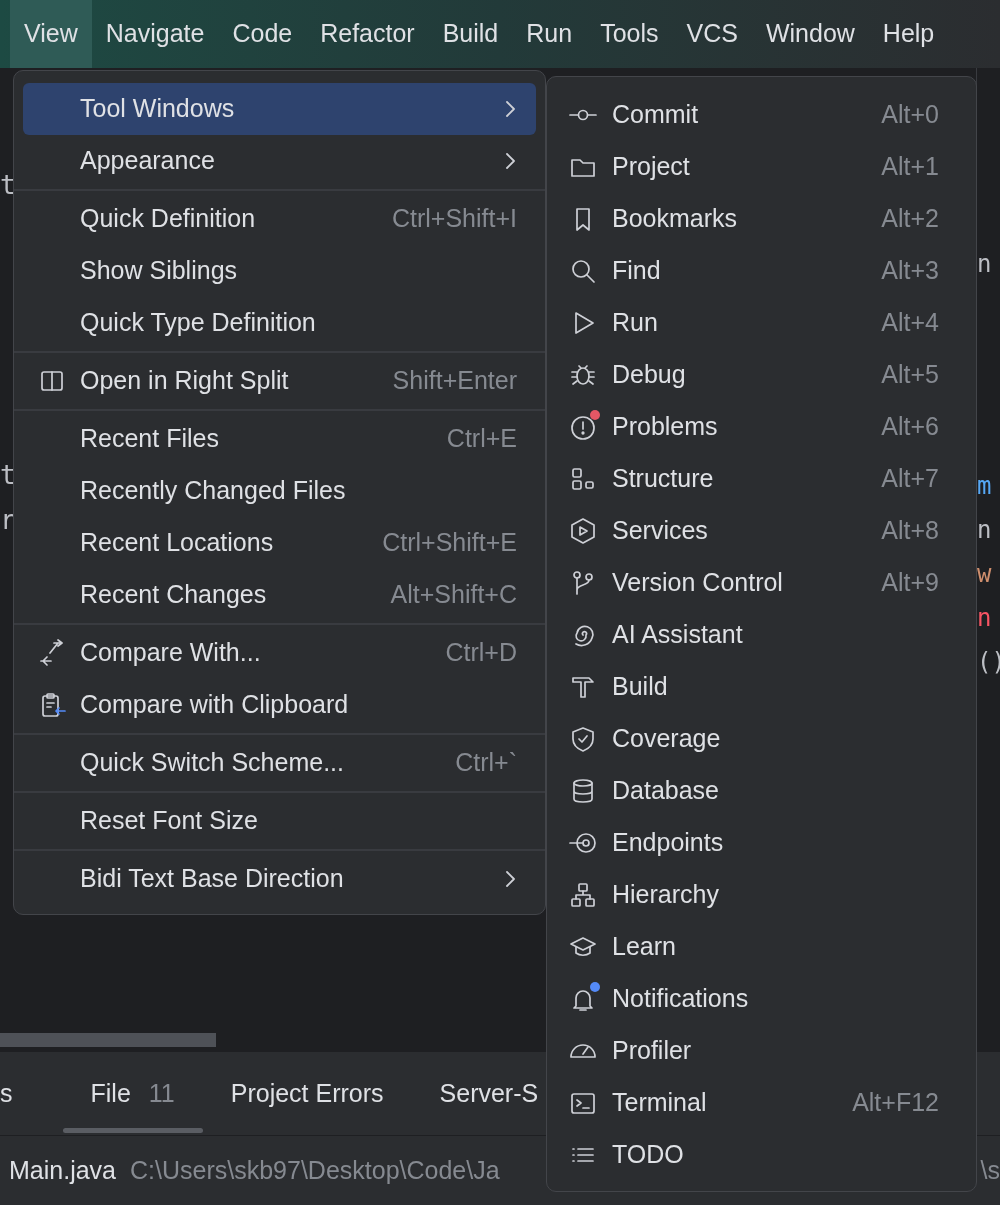 This screenshot has height=1205, width=1000. I want to click on services-icon, so click(583, 531).